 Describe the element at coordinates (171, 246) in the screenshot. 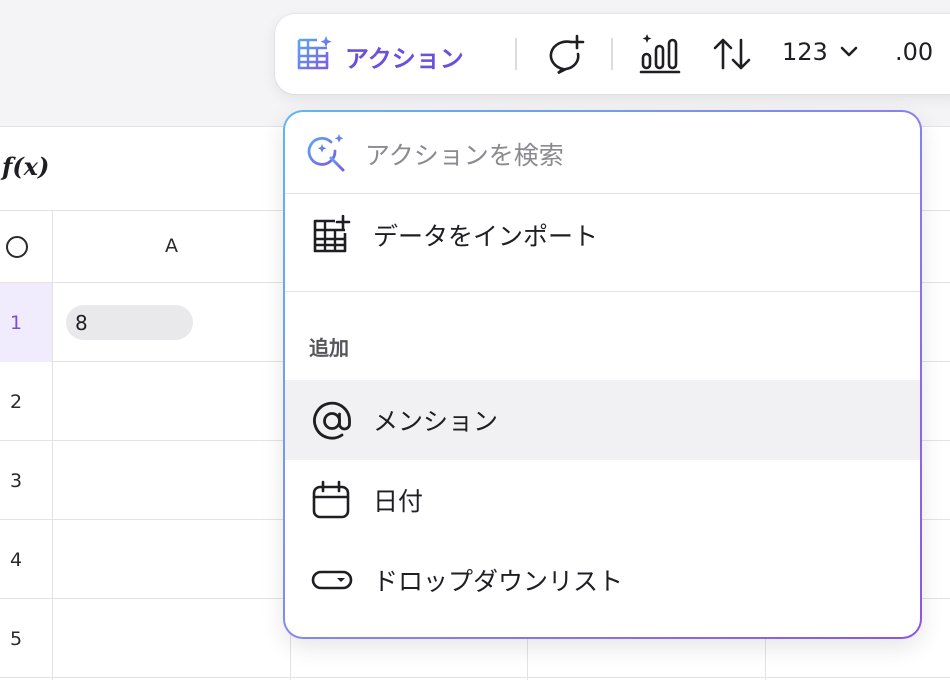

I see `column-header-a: A` at that location.